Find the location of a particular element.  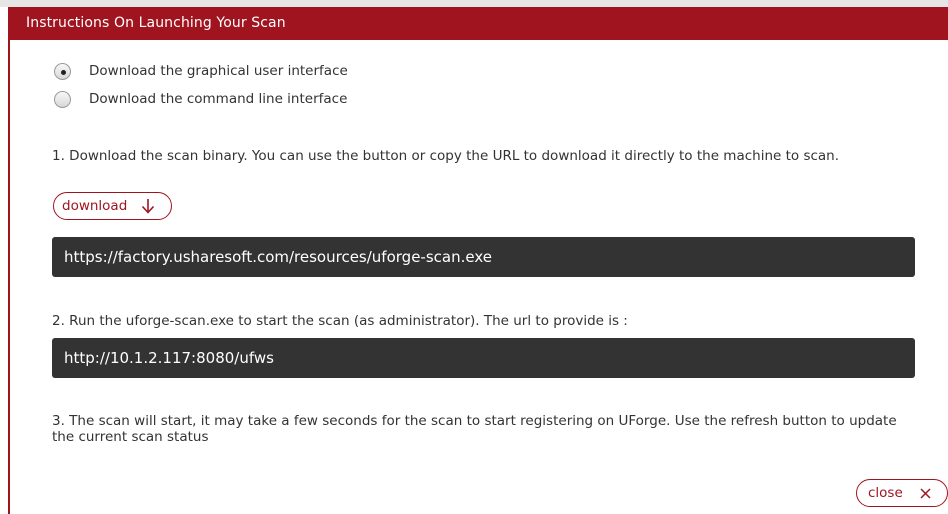

option-cli: Download the command line interface is located at coordinates (200, 99).